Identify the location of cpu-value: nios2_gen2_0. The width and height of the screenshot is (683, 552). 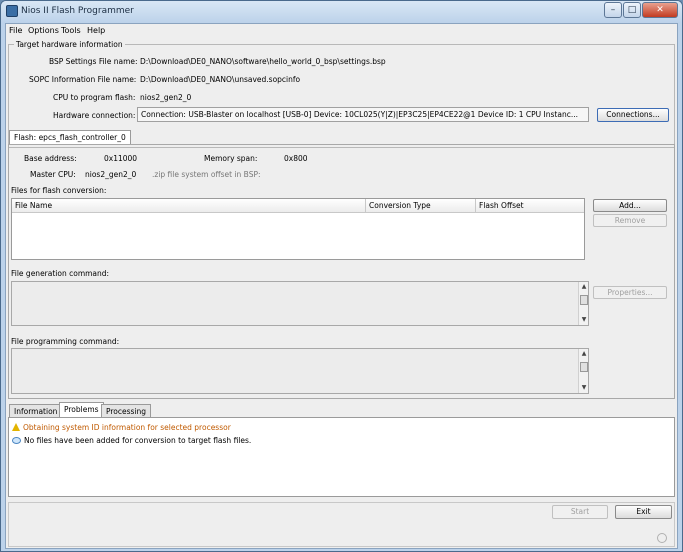
(166, 97).